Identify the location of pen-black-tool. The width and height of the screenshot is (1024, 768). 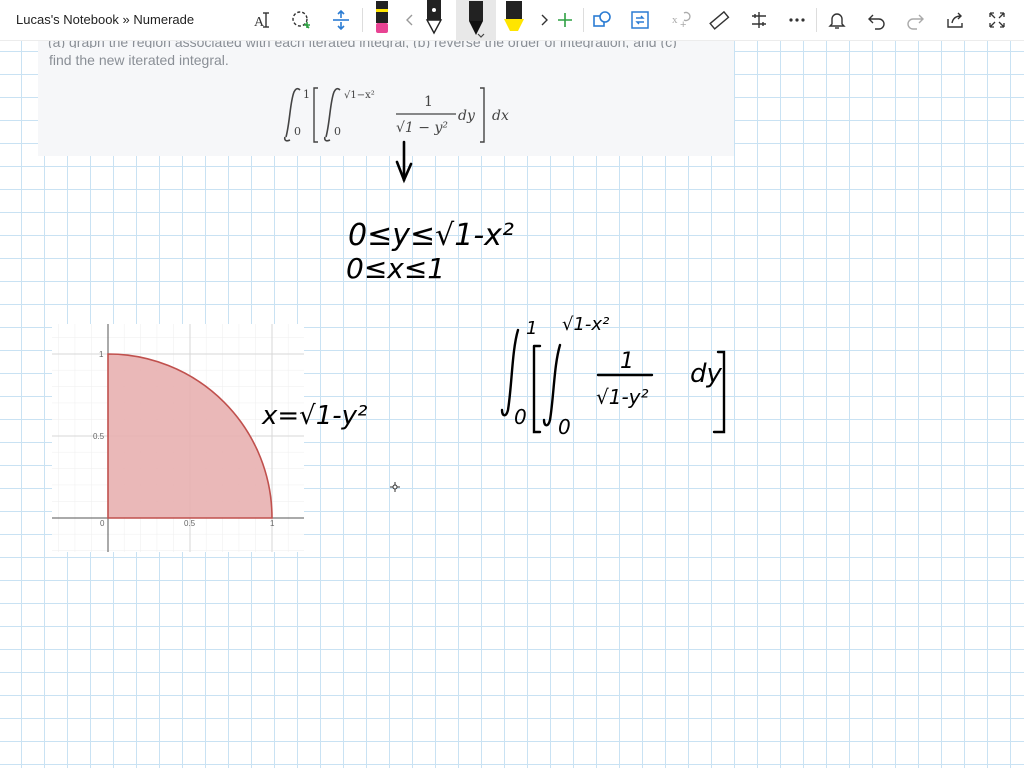
(476, 20).